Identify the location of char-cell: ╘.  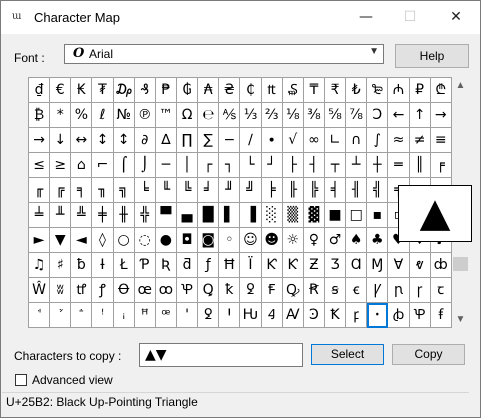
(145, 190).